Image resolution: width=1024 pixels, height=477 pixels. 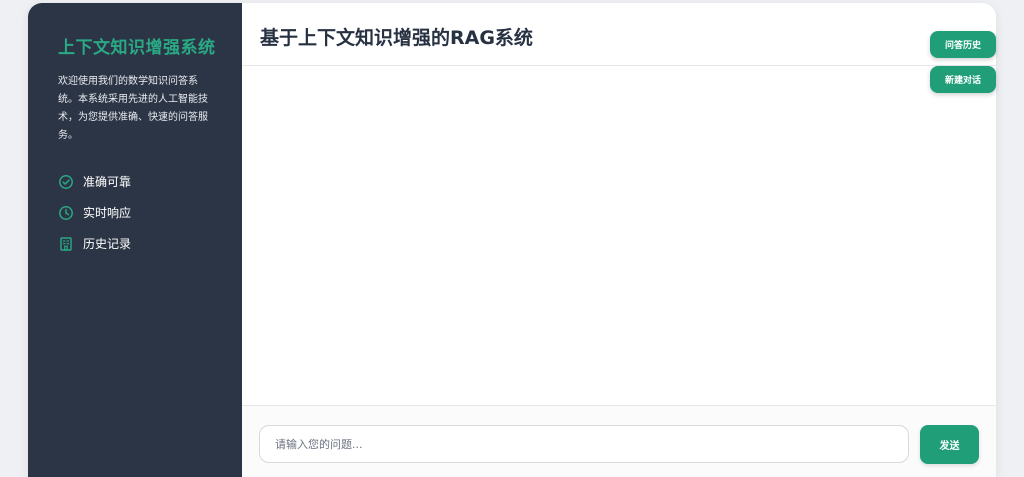 What do you see at coordinates (66, 213) in the screenshot?
I see `clock-icon` at bounding box center [66, 213].